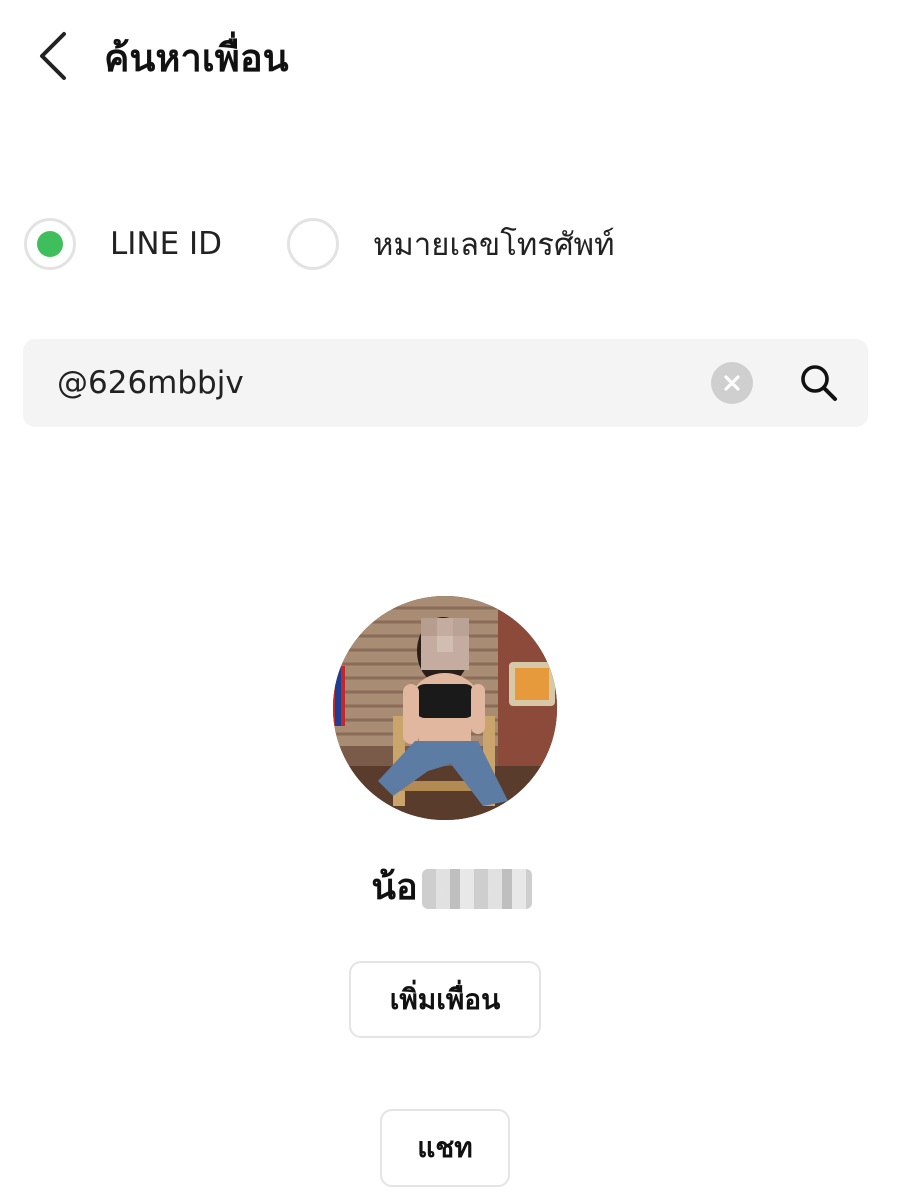 The height and width of the screenshot is (1200, 903). What do you see at coordinates (196, 58) in the screenshot?
I see `page-title: ค้นหาเพื่อน` at bounding box center [196, 58].